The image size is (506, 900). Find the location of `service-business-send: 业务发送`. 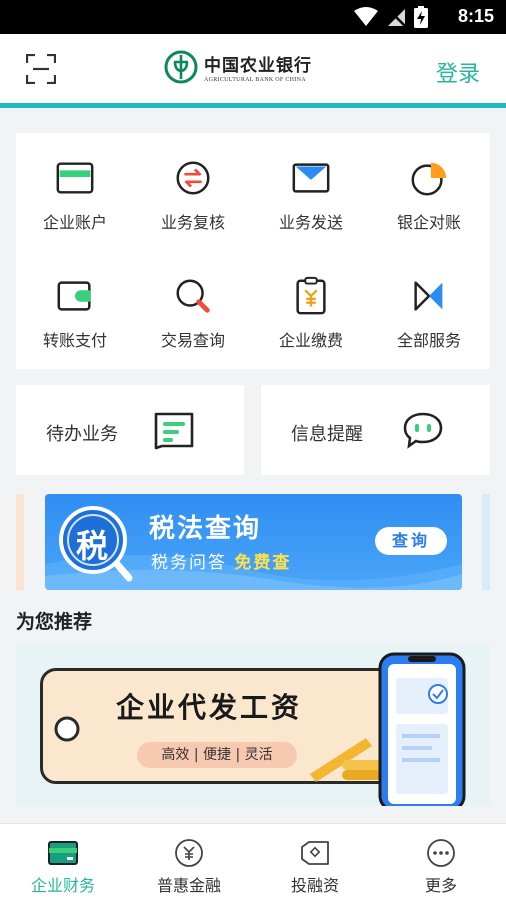

service-business-send: 业务发送 is located at coordinates (311, 183).